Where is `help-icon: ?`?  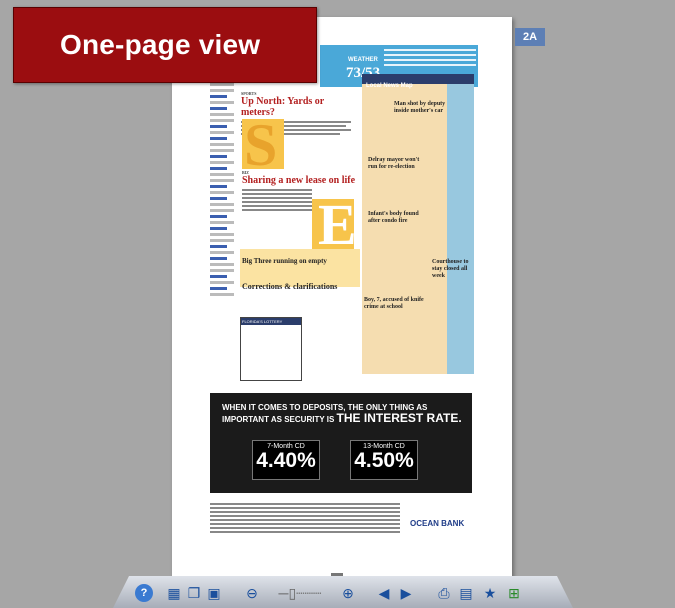 help-icon: ? is located at coordinates (144, 593).